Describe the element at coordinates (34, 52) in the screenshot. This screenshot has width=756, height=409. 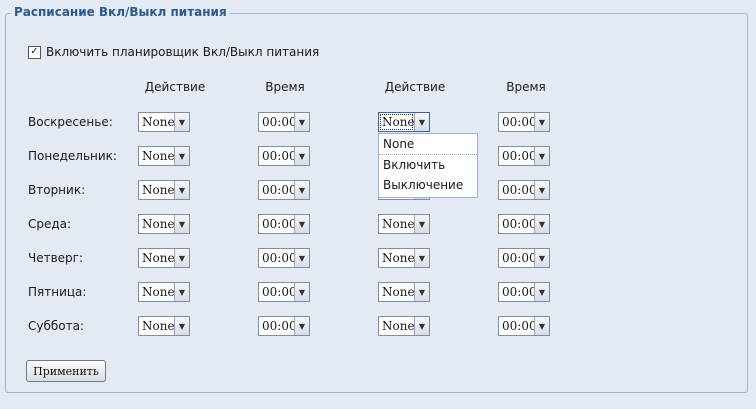
I see `enable-scheduler-checkbox: ✓` at that location.